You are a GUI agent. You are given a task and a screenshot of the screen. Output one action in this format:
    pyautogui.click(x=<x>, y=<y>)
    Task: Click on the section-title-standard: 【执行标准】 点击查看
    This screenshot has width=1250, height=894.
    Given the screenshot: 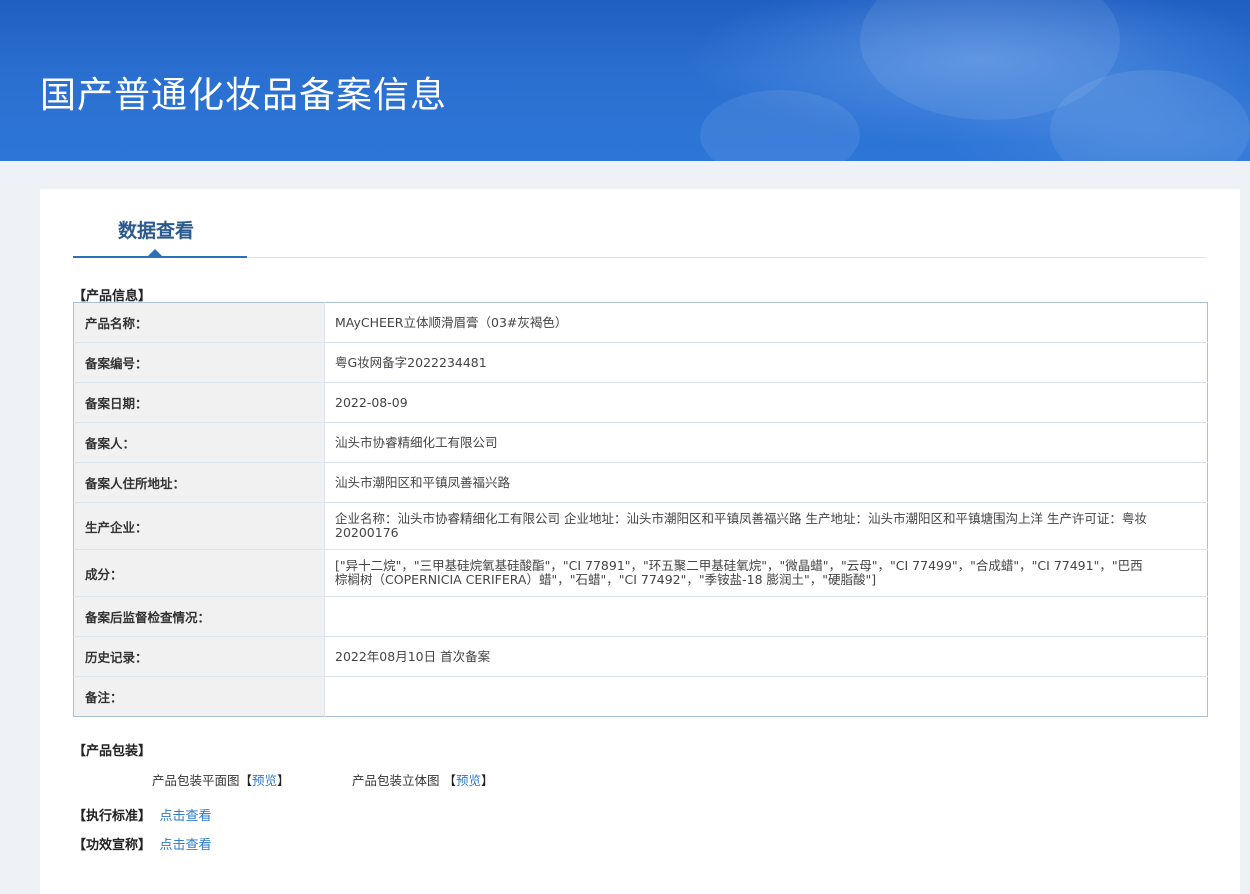 What is the action you would take?
    pyautogui.click(x=142, y=816)
    